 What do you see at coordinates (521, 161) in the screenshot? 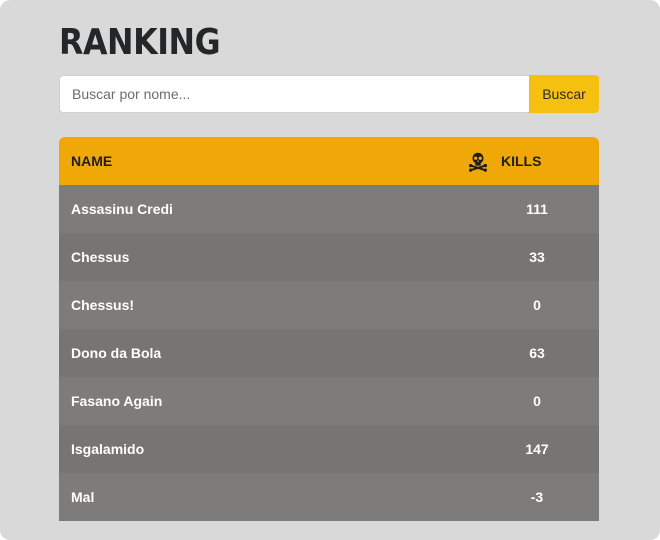
I see `column-header-kills-label: KILLS` at bounding box center [521, 161].